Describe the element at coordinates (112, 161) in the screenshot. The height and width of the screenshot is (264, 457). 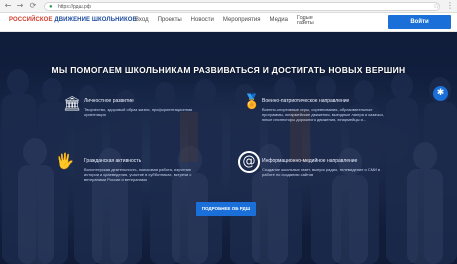
I see `feature-title-civic-activity: Гражданская активность` at that location.